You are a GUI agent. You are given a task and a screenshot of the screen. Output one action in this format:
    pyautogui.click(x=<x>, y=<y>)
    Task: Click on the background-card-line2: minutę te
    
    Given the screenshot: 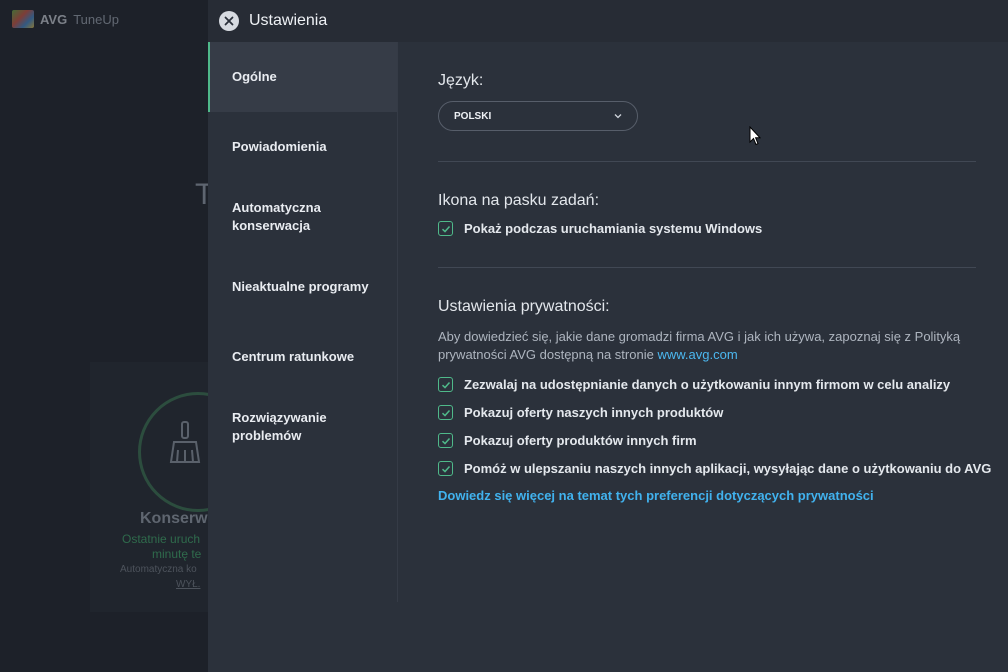 What is the action you would take?
    pyautogui.click(x=177, y=554)
    